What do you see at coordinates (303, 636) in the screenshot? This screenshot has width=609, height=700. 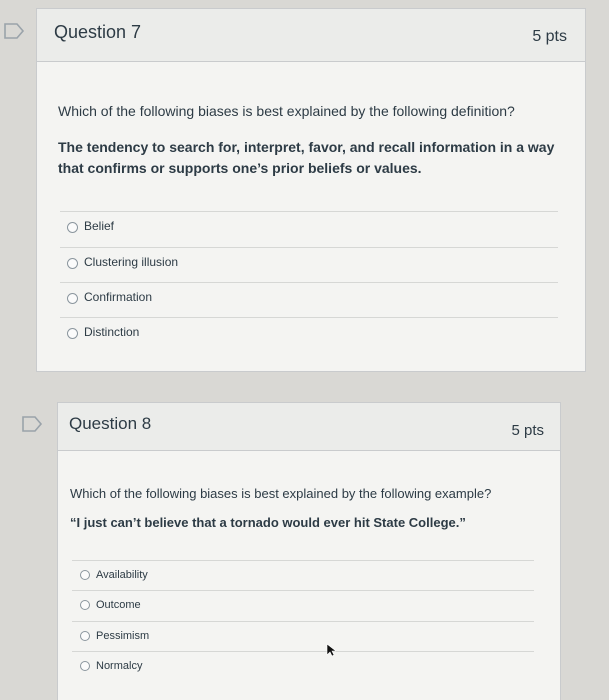 I see `answer-option: Pessimism` at bounding box center [303, 636].